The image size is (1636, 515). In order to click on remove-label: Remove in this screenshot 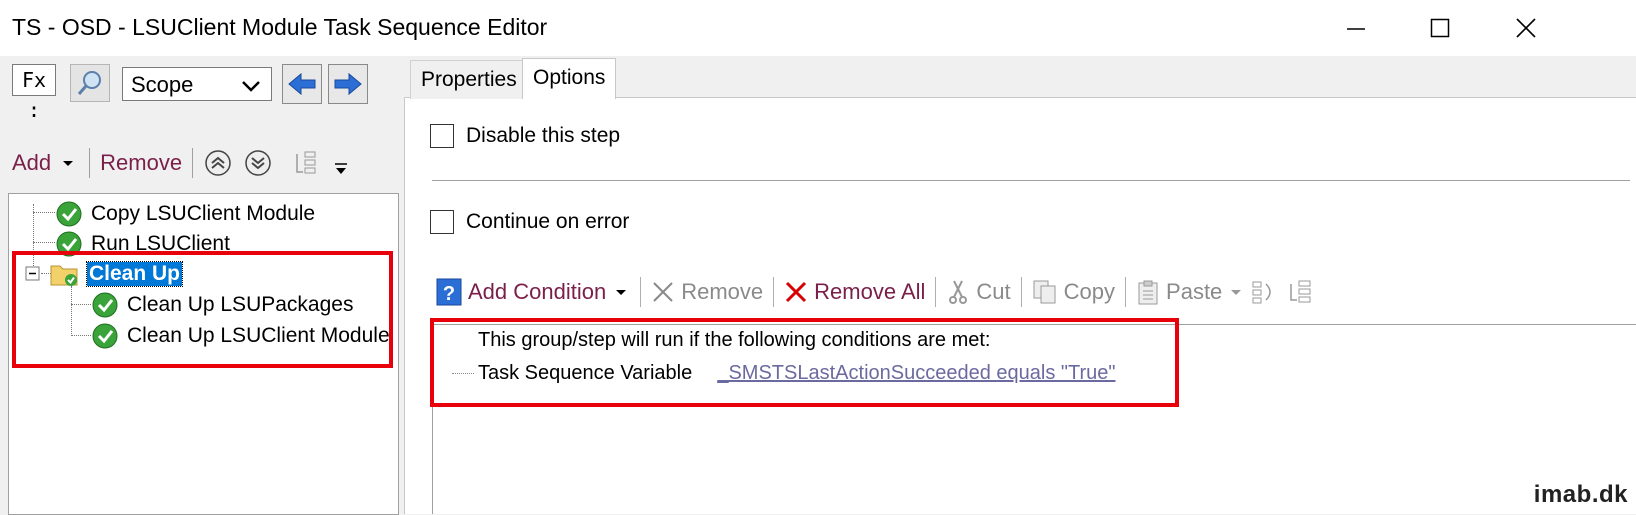, I will do `click(722, 291)`.